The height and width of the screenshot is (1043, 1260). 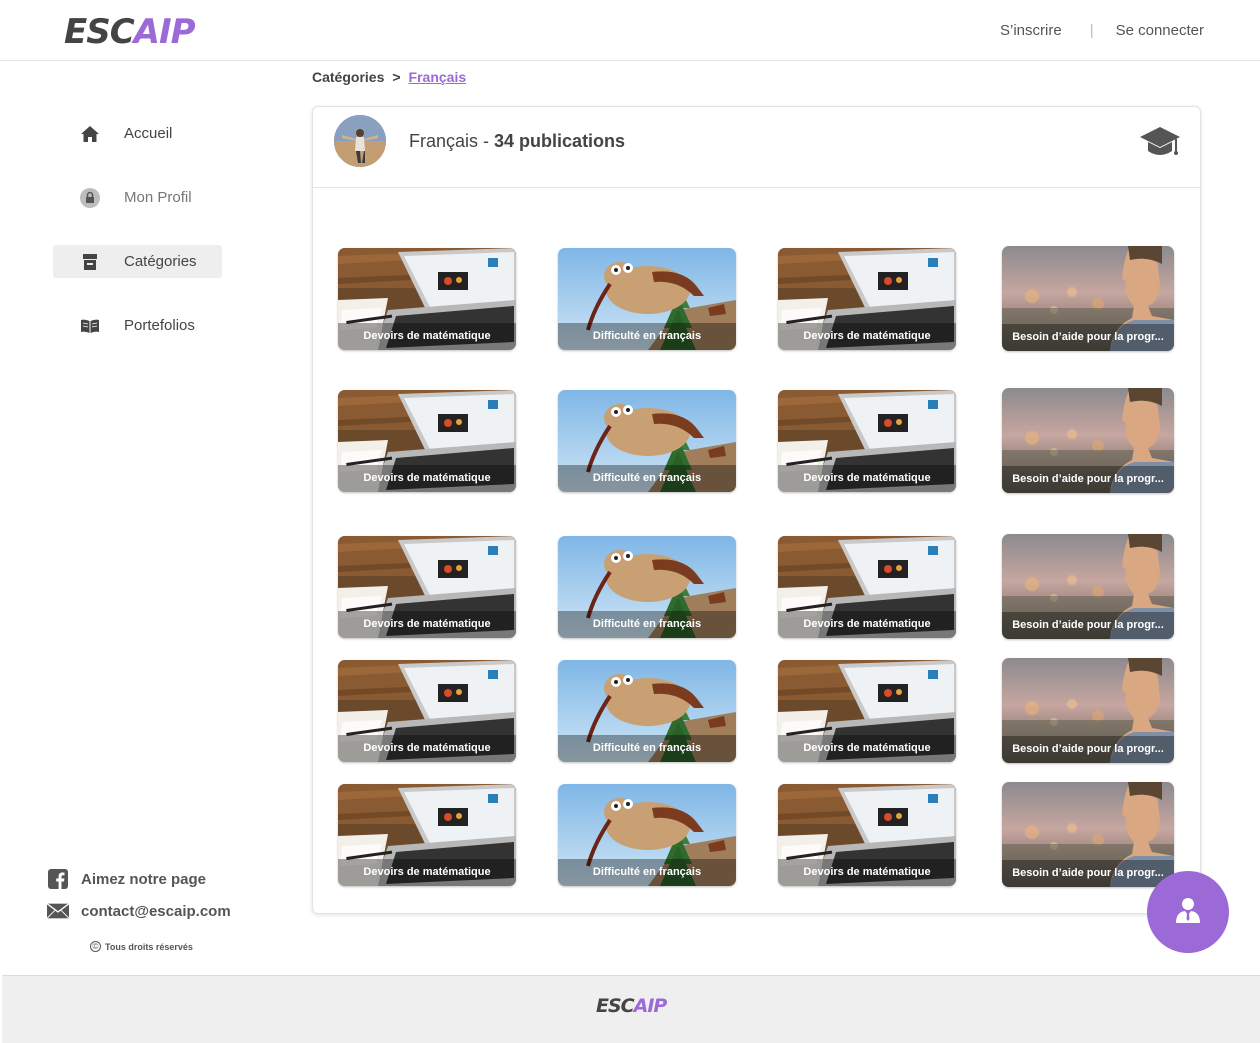 What do you see at coordinates (560, 141) in the screenshot?
I see `publication-count: 34 publications` at bounding box center [560, 141].